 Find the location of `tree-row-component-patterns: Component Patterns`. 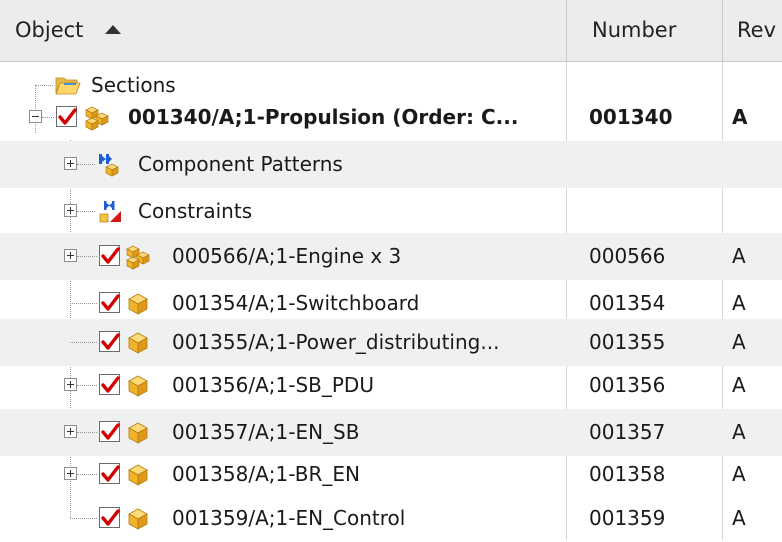

tree-row-component-patterns: Component Patterns is located at coordinates (391, 164).